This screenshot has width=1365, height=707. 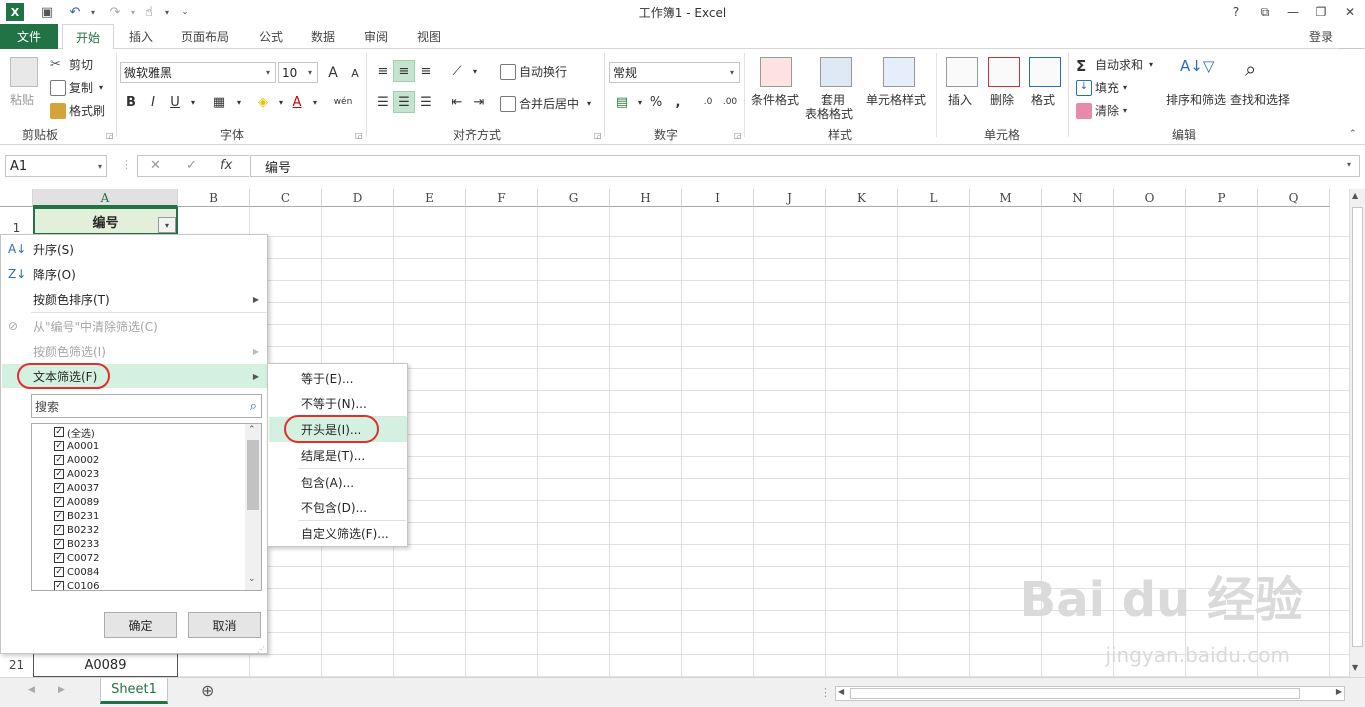 I want to click on column-header-f: F, so click(x=502, y=198).